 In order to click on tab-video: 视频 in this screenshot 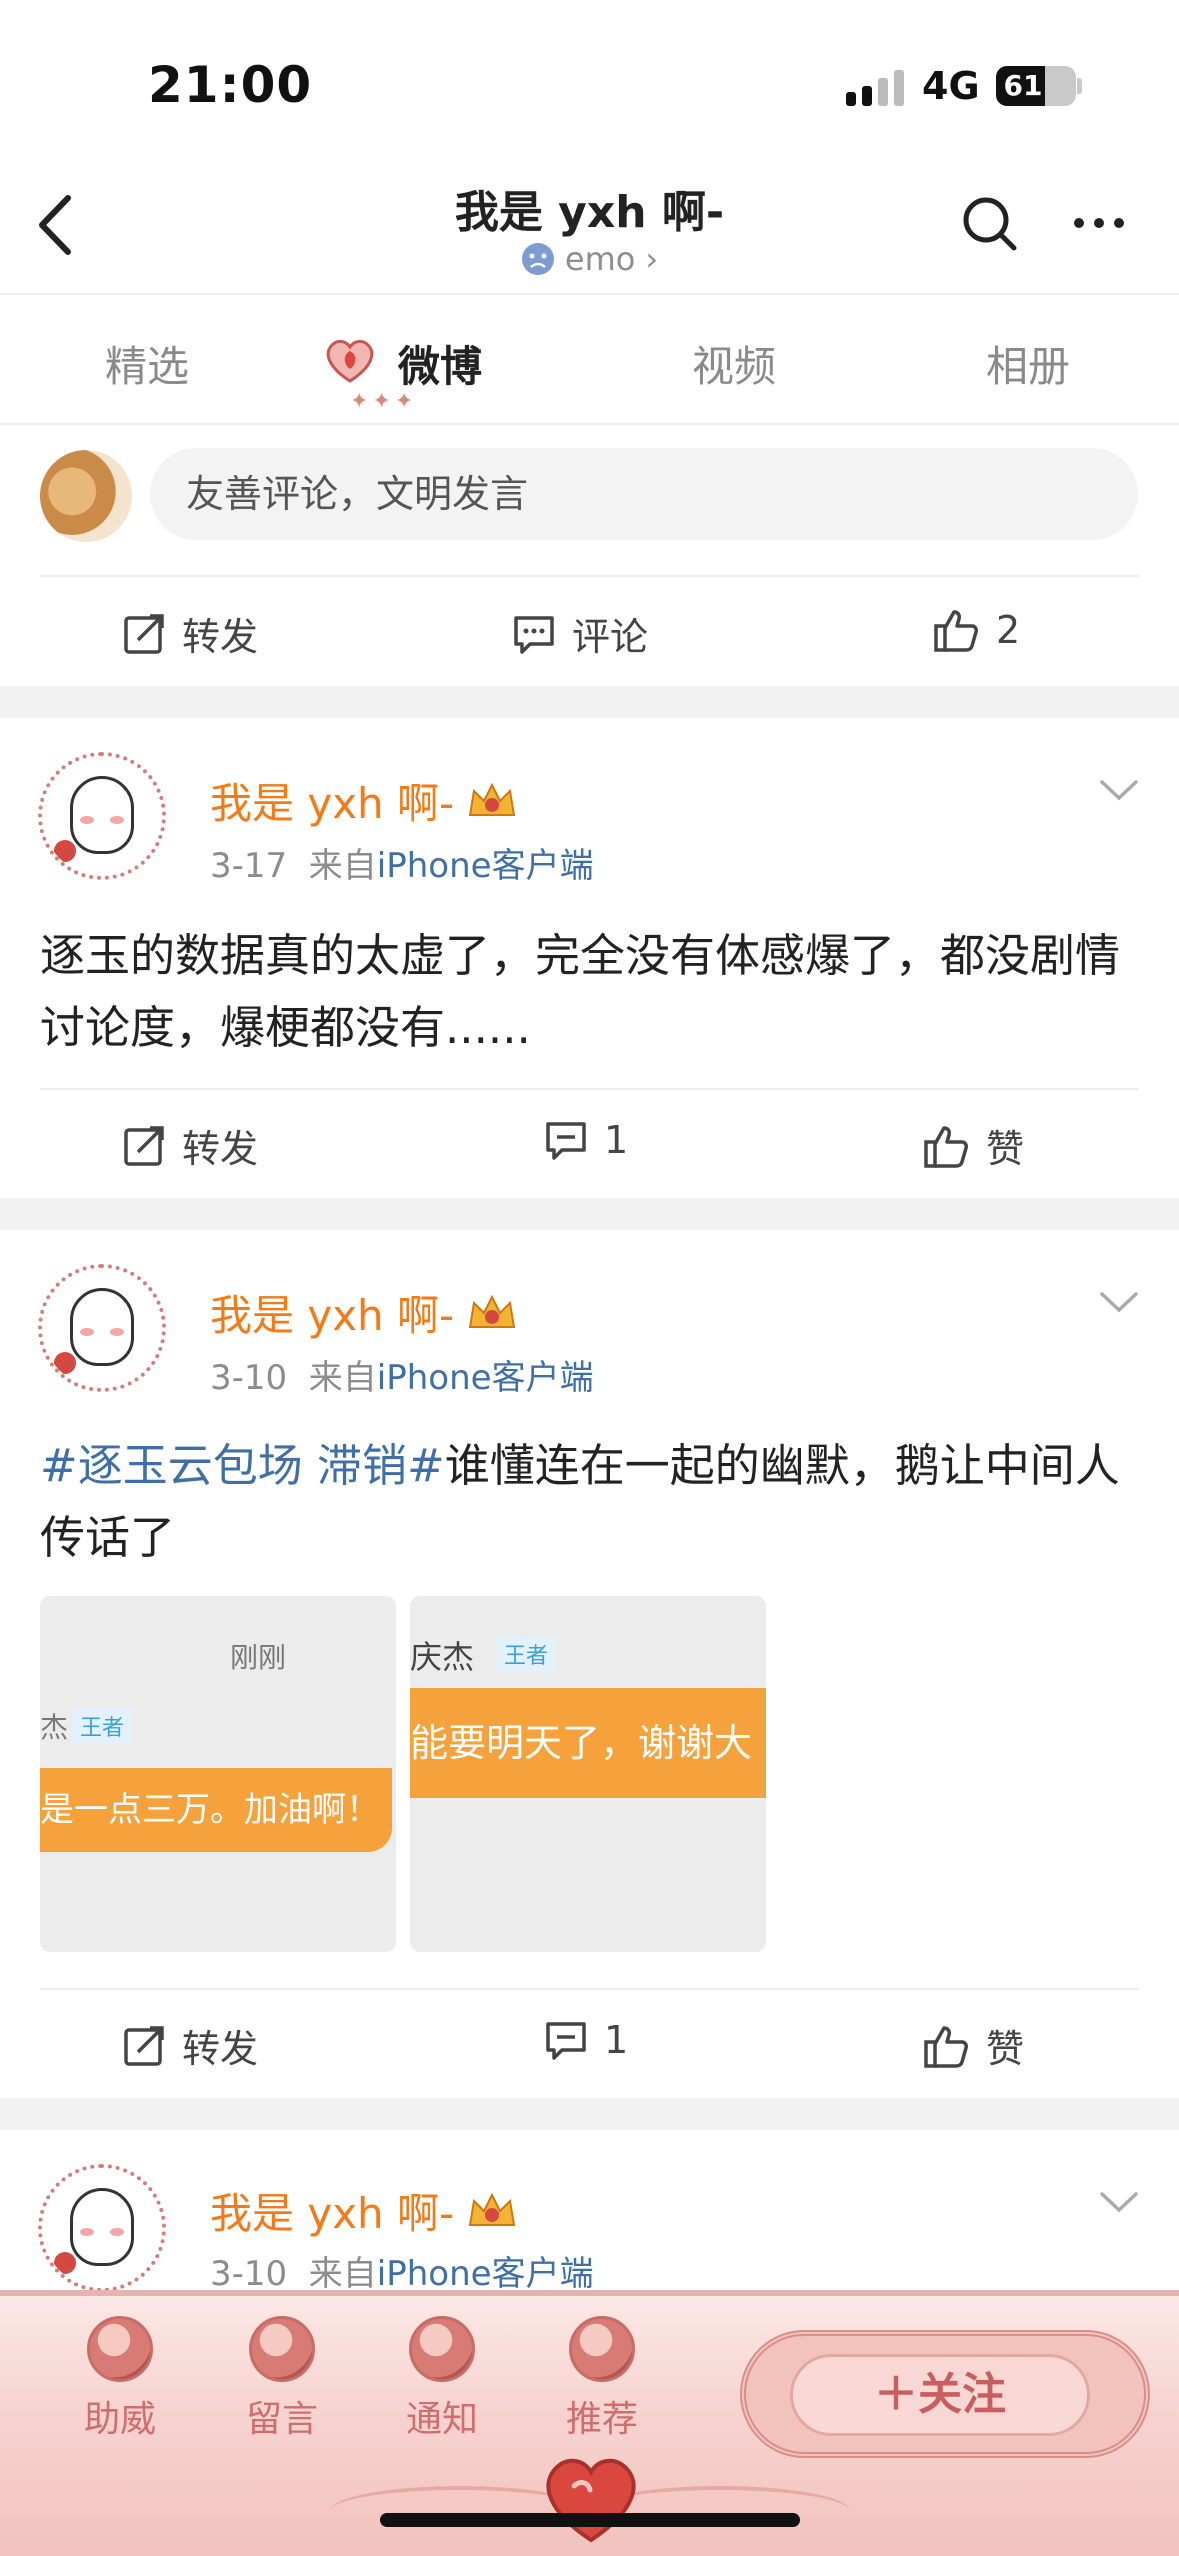, I will do `click(734, 363)`.